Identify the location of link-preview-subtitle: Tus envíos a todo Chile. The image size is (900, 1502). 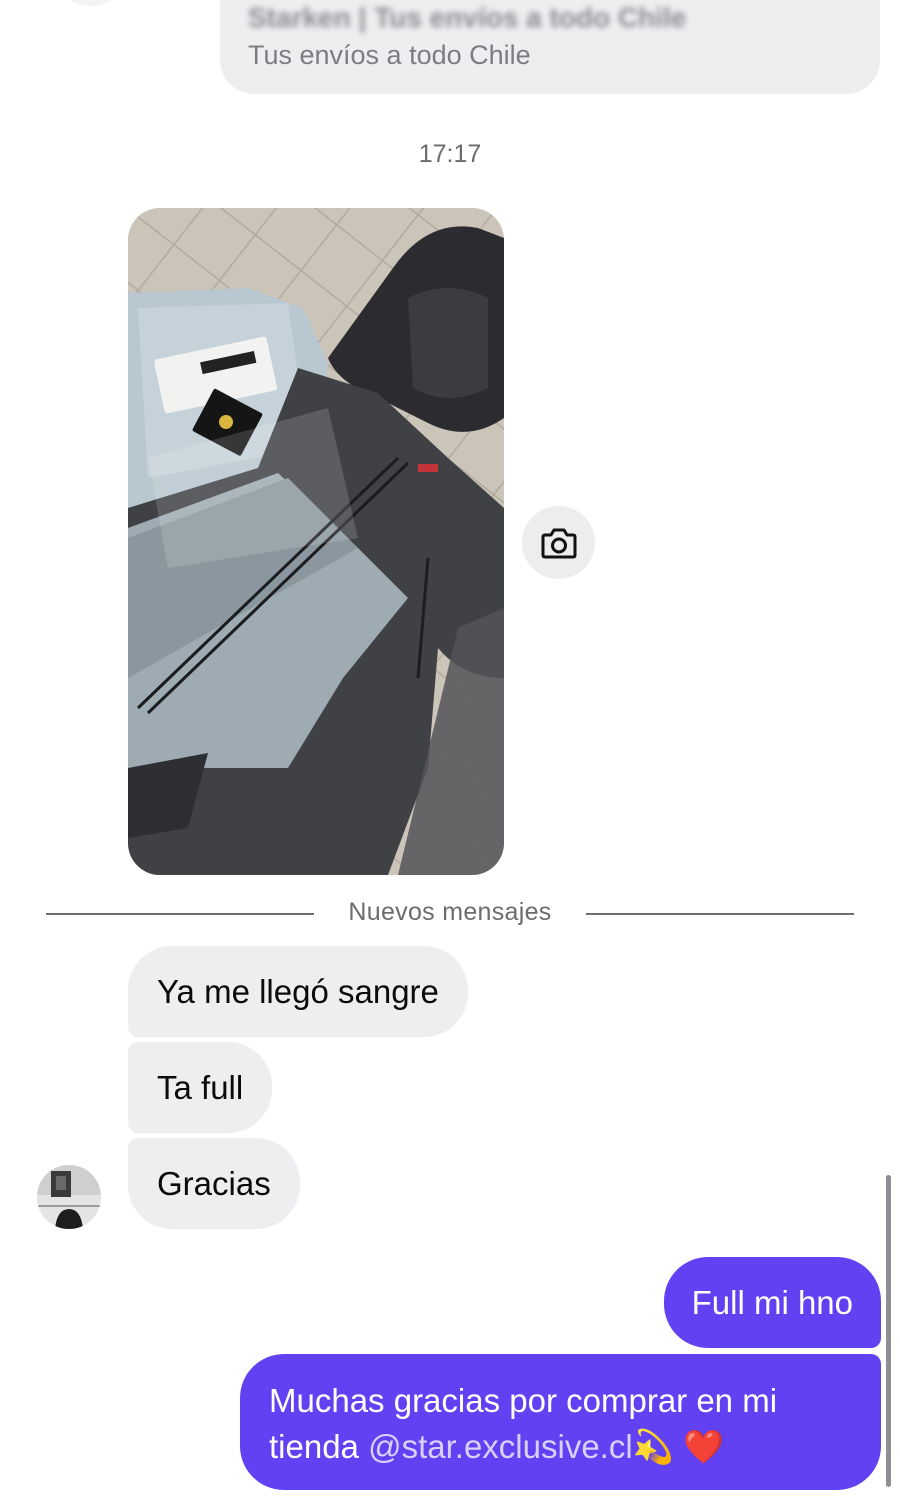
(389, 55).